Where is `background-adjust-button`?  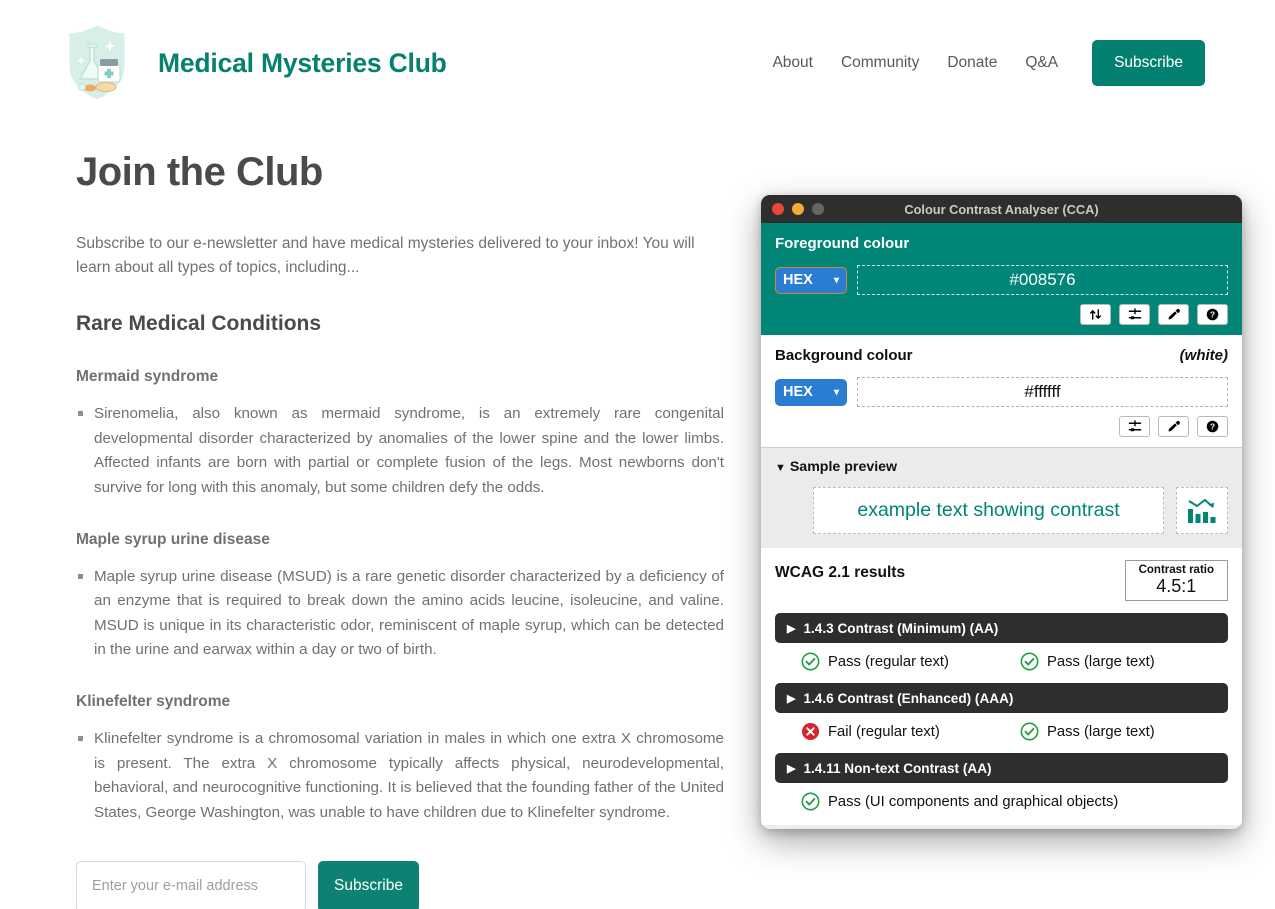
background-adjust-button is located at coordinates (1134, 426).